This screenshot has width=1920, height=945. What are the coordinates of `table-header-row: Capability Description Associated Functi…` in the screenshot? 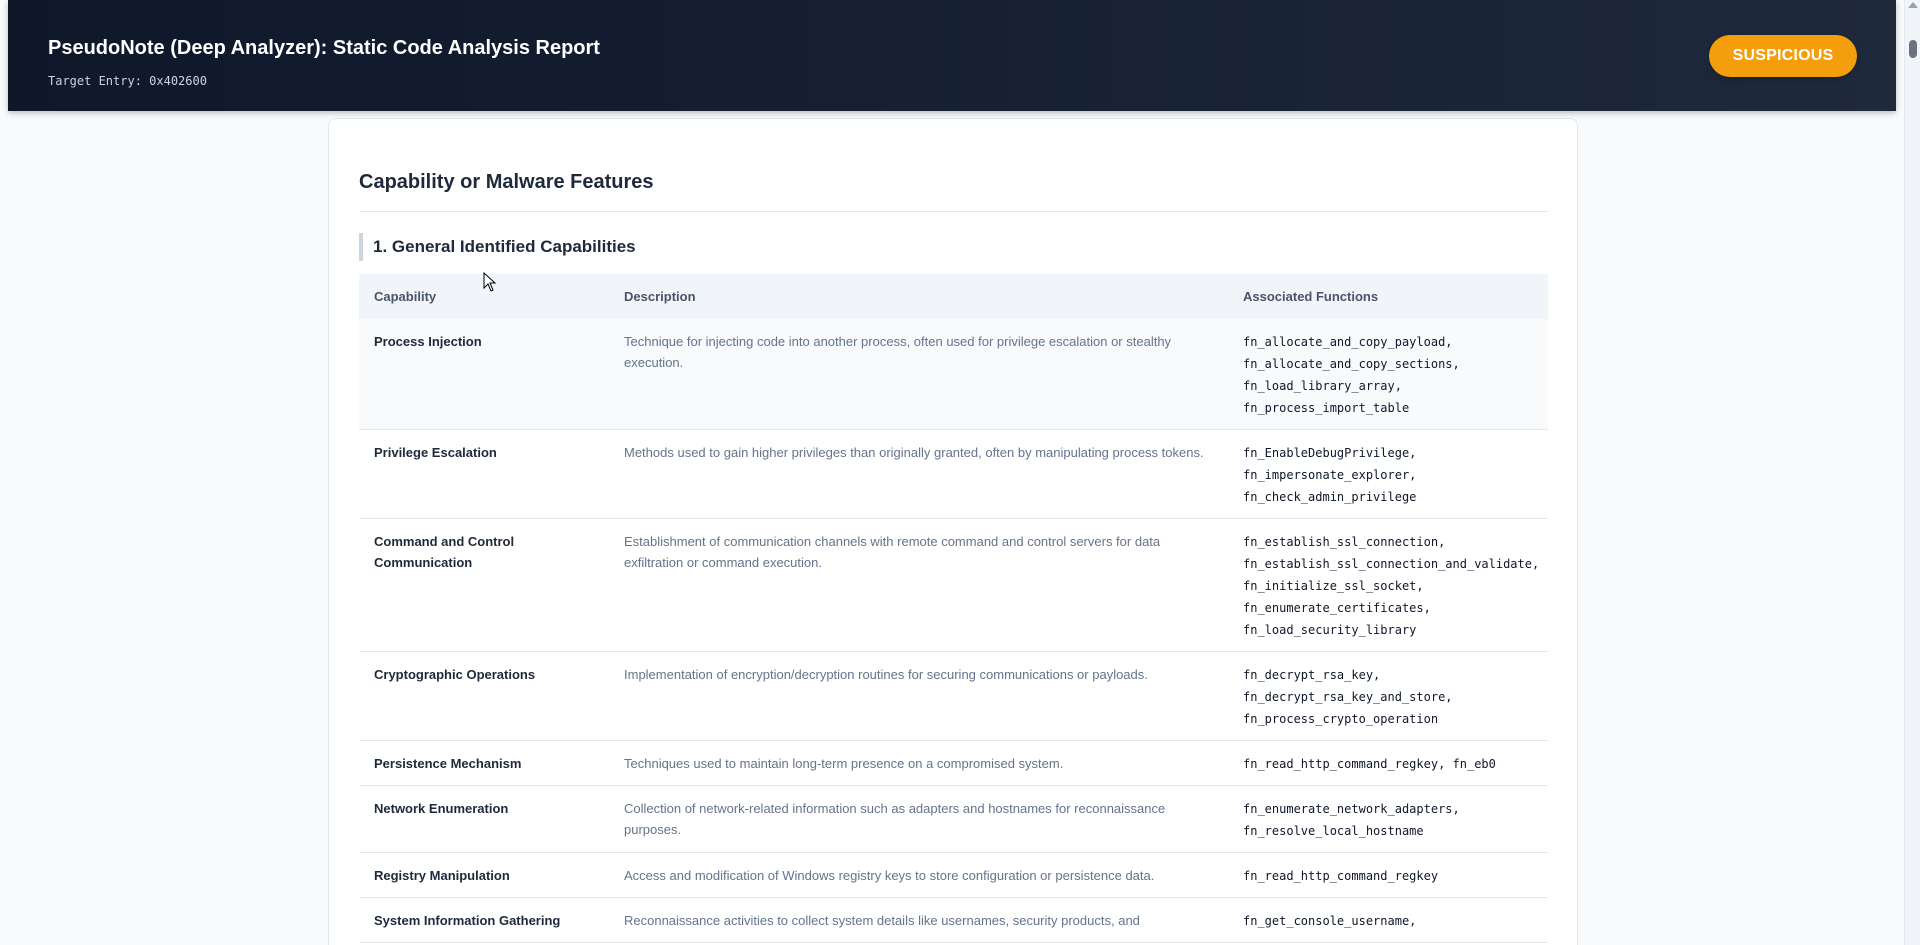 It's located at (953, 296).